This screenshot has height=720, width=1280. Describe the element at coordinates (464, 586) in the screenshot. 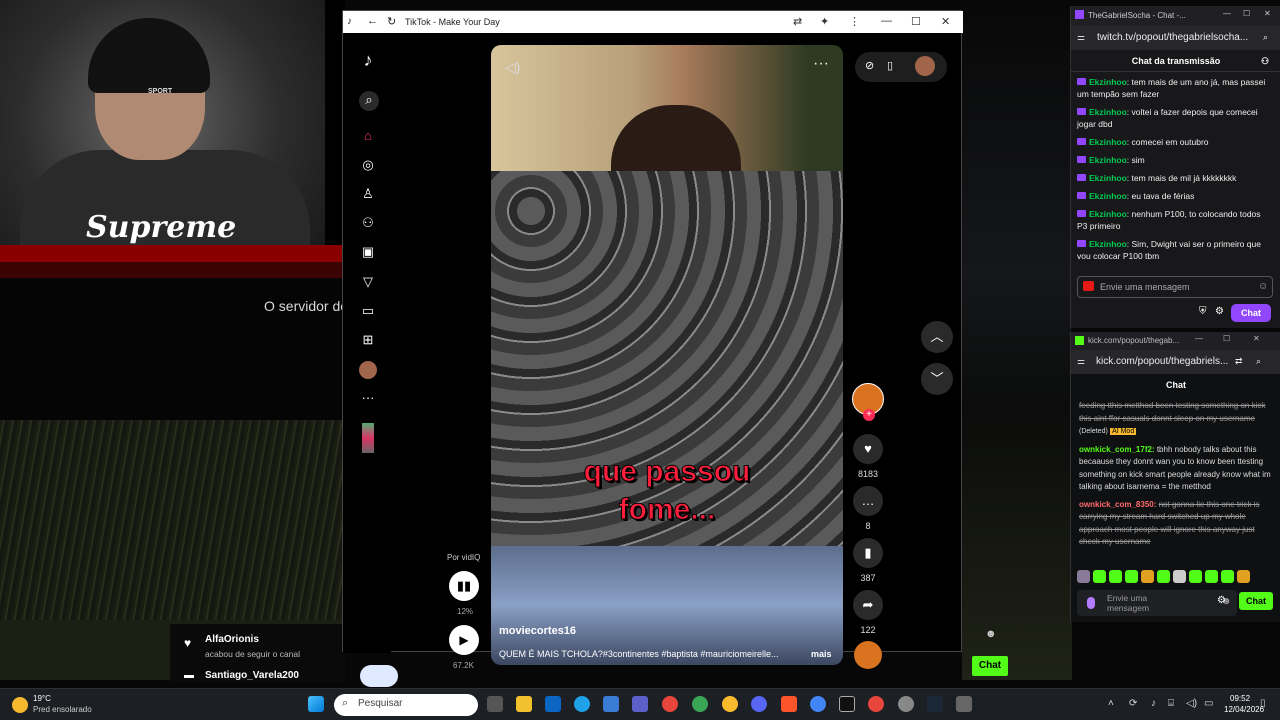

I see `stats-icon: ▮▮` at that location.